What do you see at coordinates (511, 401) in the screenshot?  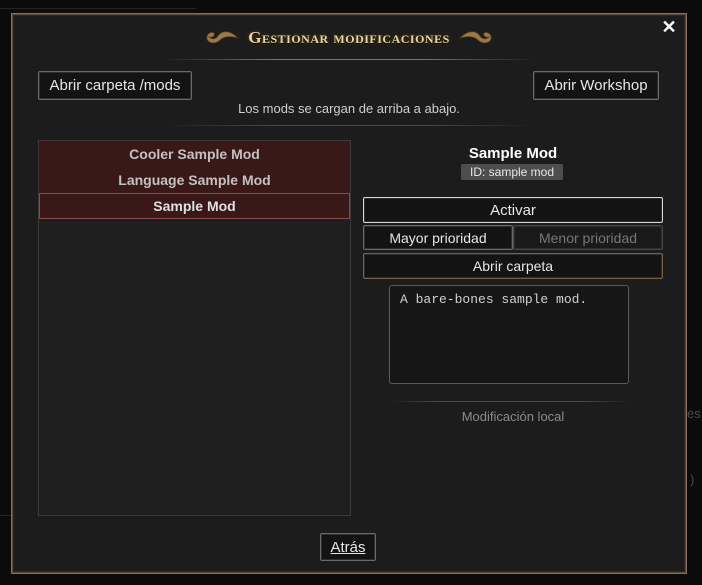 I see `description-divider` at bounding box center [511, 401].